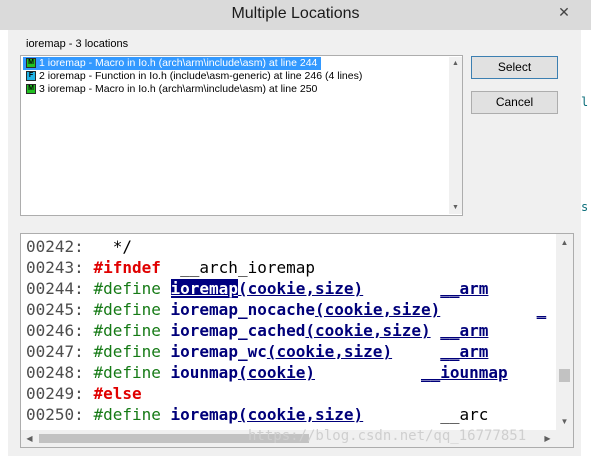 The height and width of the screenshot is (464, 591). What do you see at coordinates (127, 267) in the screenshot?
I see `preprocessor-keyword: #ifndef` at bounding box center [127, 267].